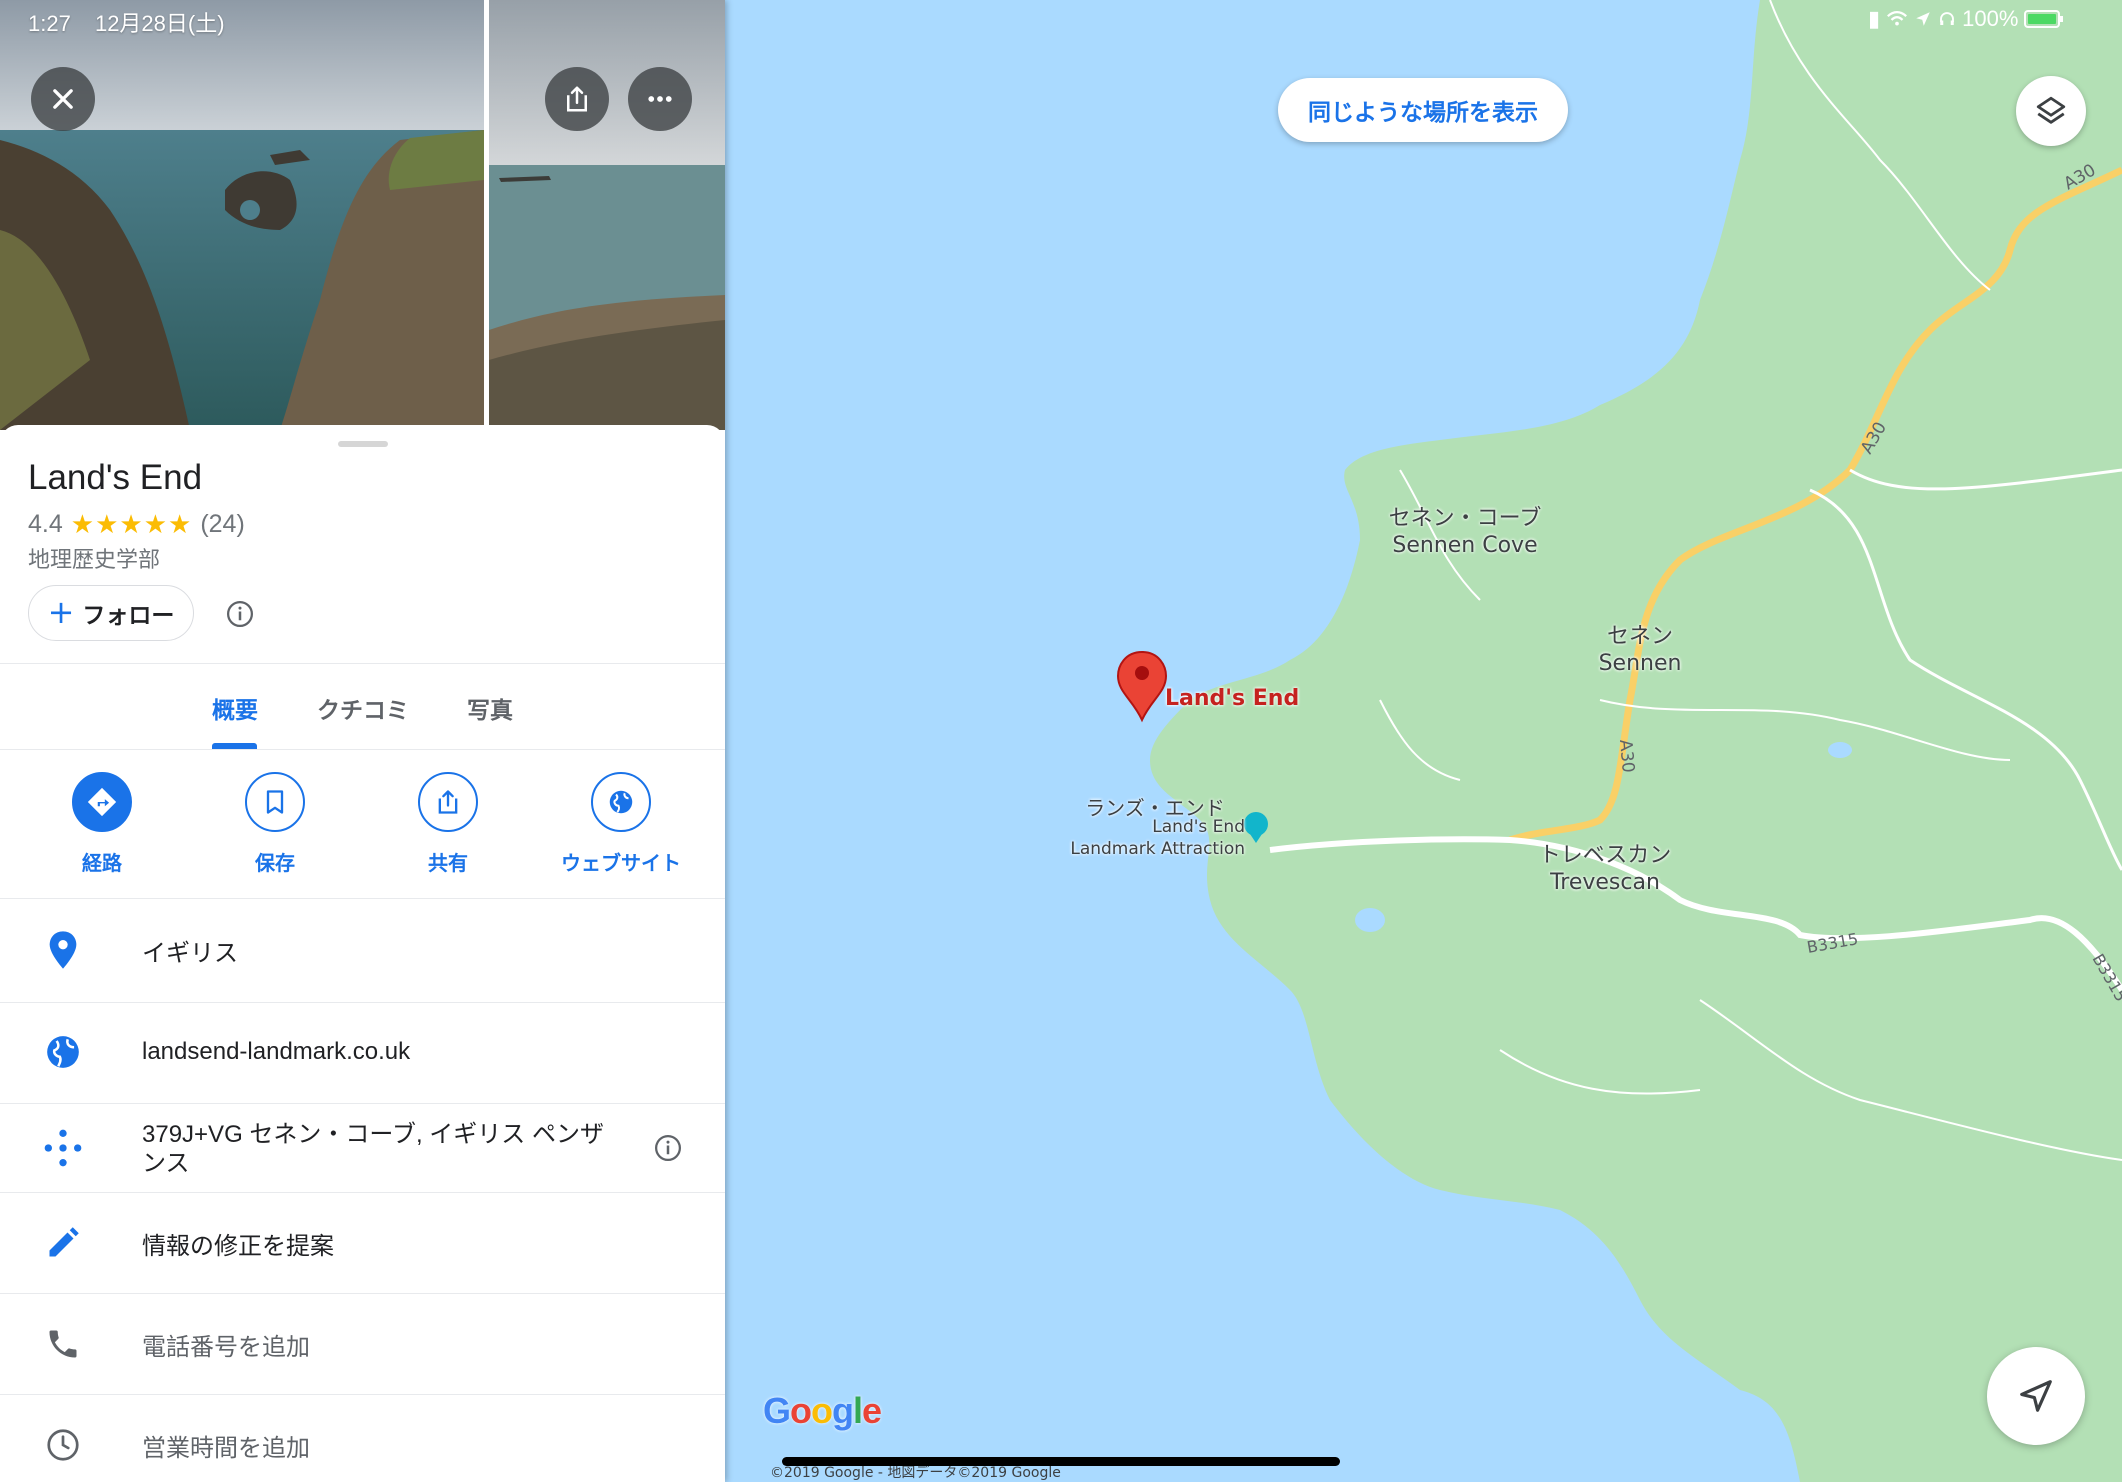 The height and width of the screenshot is (1482, 2122). Describe the element at coordinates (1605, 869) in the screenshot. I see `map-label-trevescan: トレベスカン Trevescan` at that location.